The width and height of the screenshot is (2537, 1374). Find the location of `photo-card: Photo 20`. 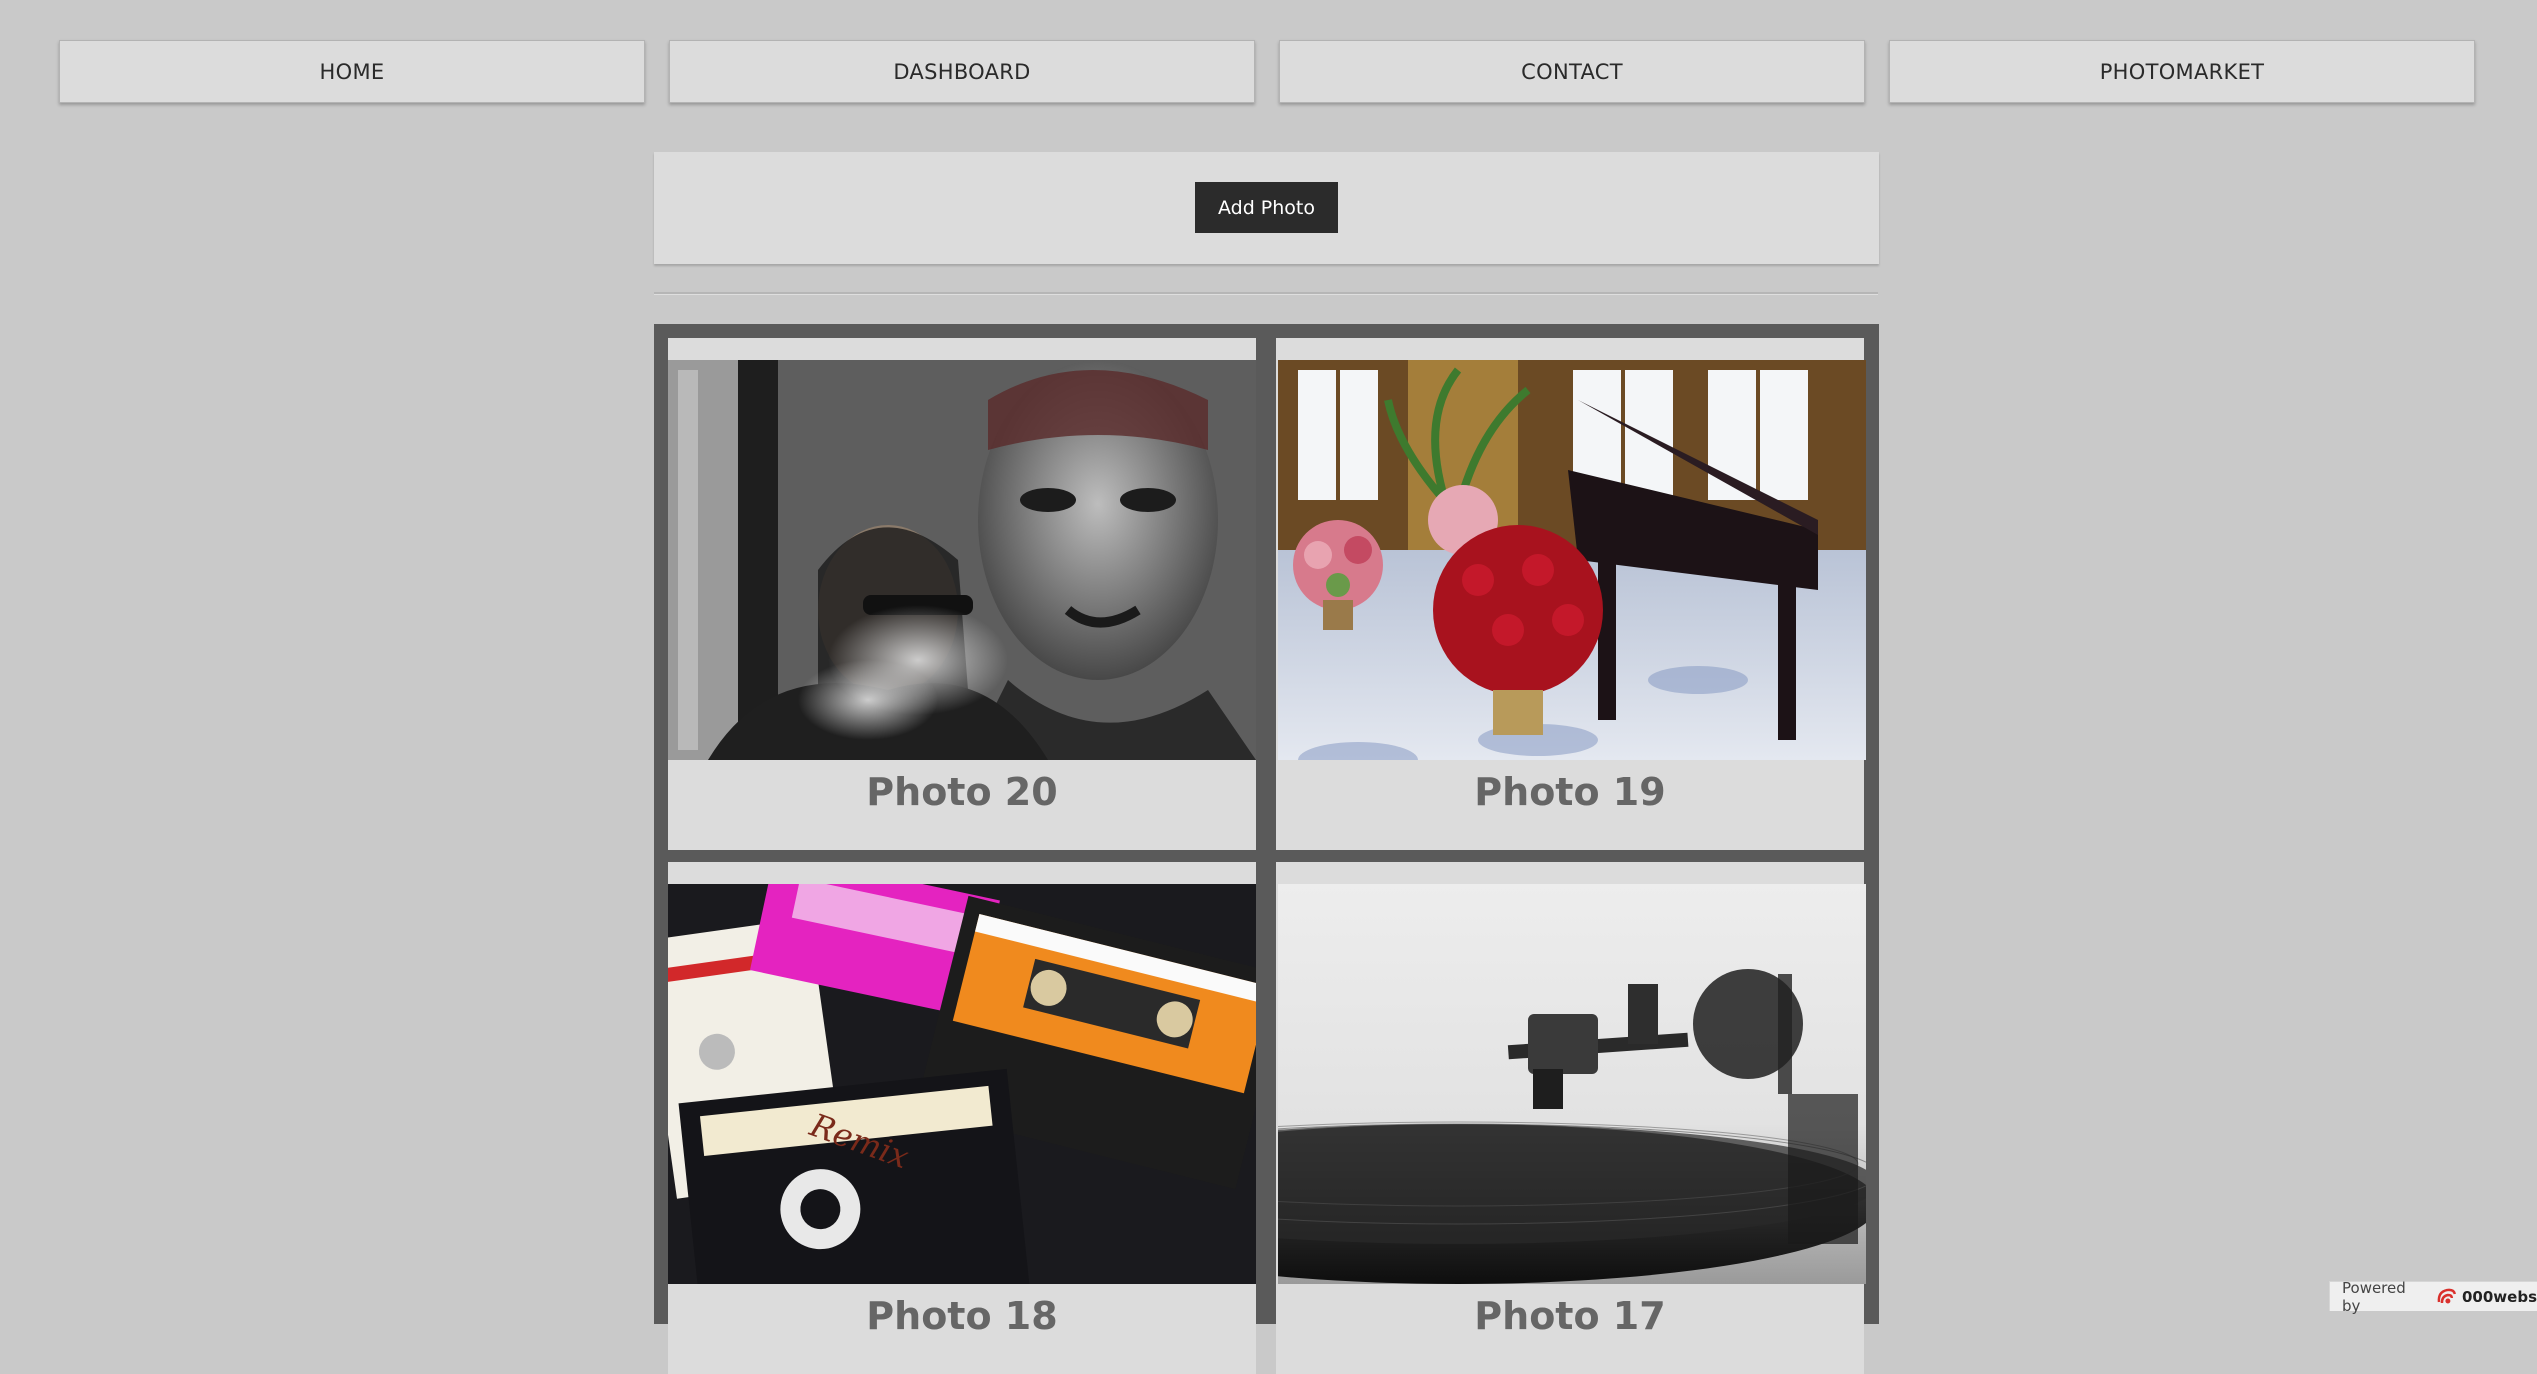

photo-card: Photo 20 is located at coordinates (962, 594).